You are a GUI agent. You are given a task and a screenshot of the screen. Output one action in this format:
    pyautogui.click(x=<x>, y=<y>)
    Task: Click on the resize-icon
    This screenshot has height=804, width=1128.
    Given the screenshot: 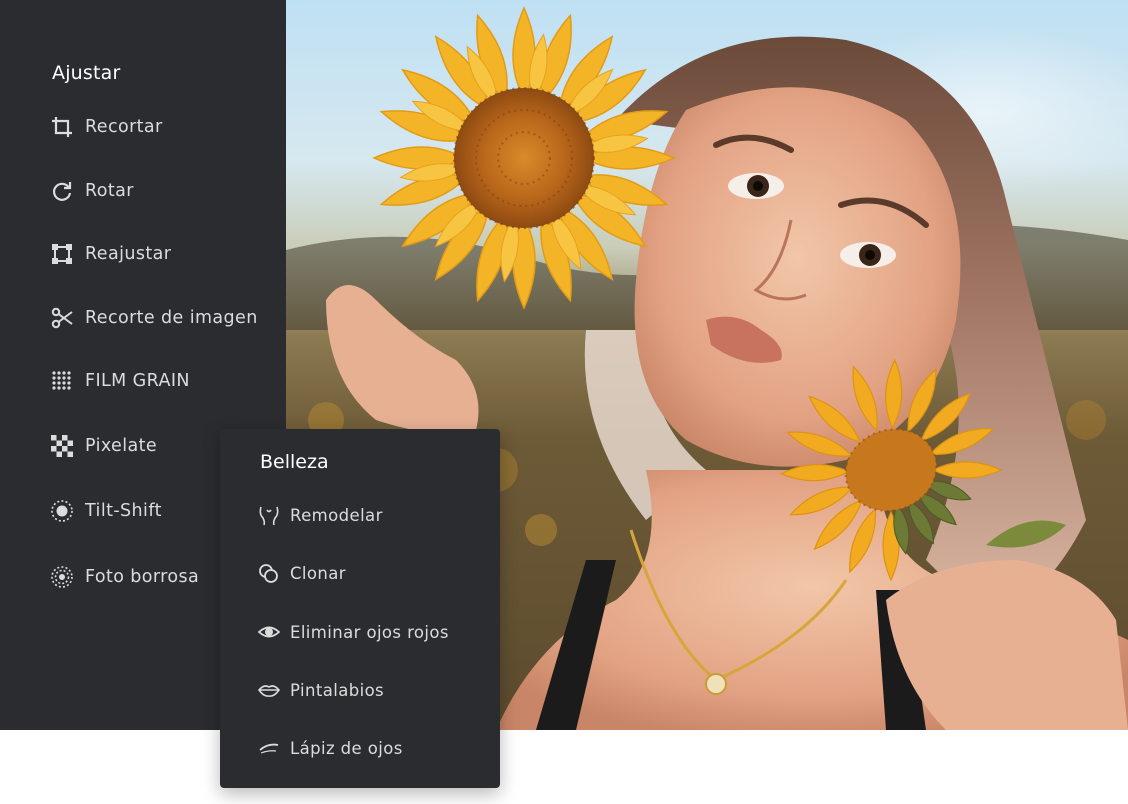 What is the action you would take?
    pyautogui.click(x=62, y=254)
    